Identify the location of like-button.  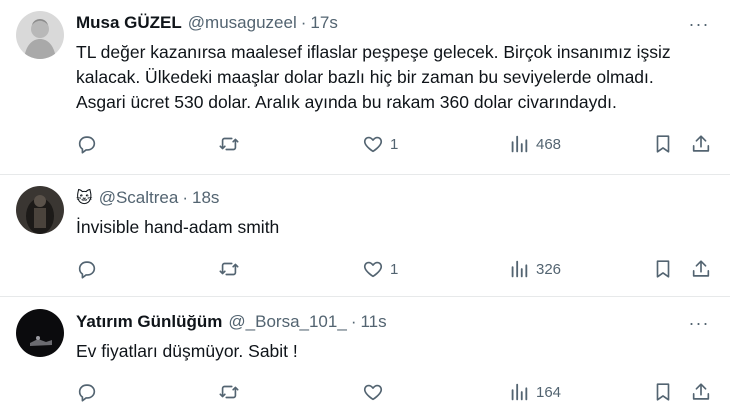
(373, 392).